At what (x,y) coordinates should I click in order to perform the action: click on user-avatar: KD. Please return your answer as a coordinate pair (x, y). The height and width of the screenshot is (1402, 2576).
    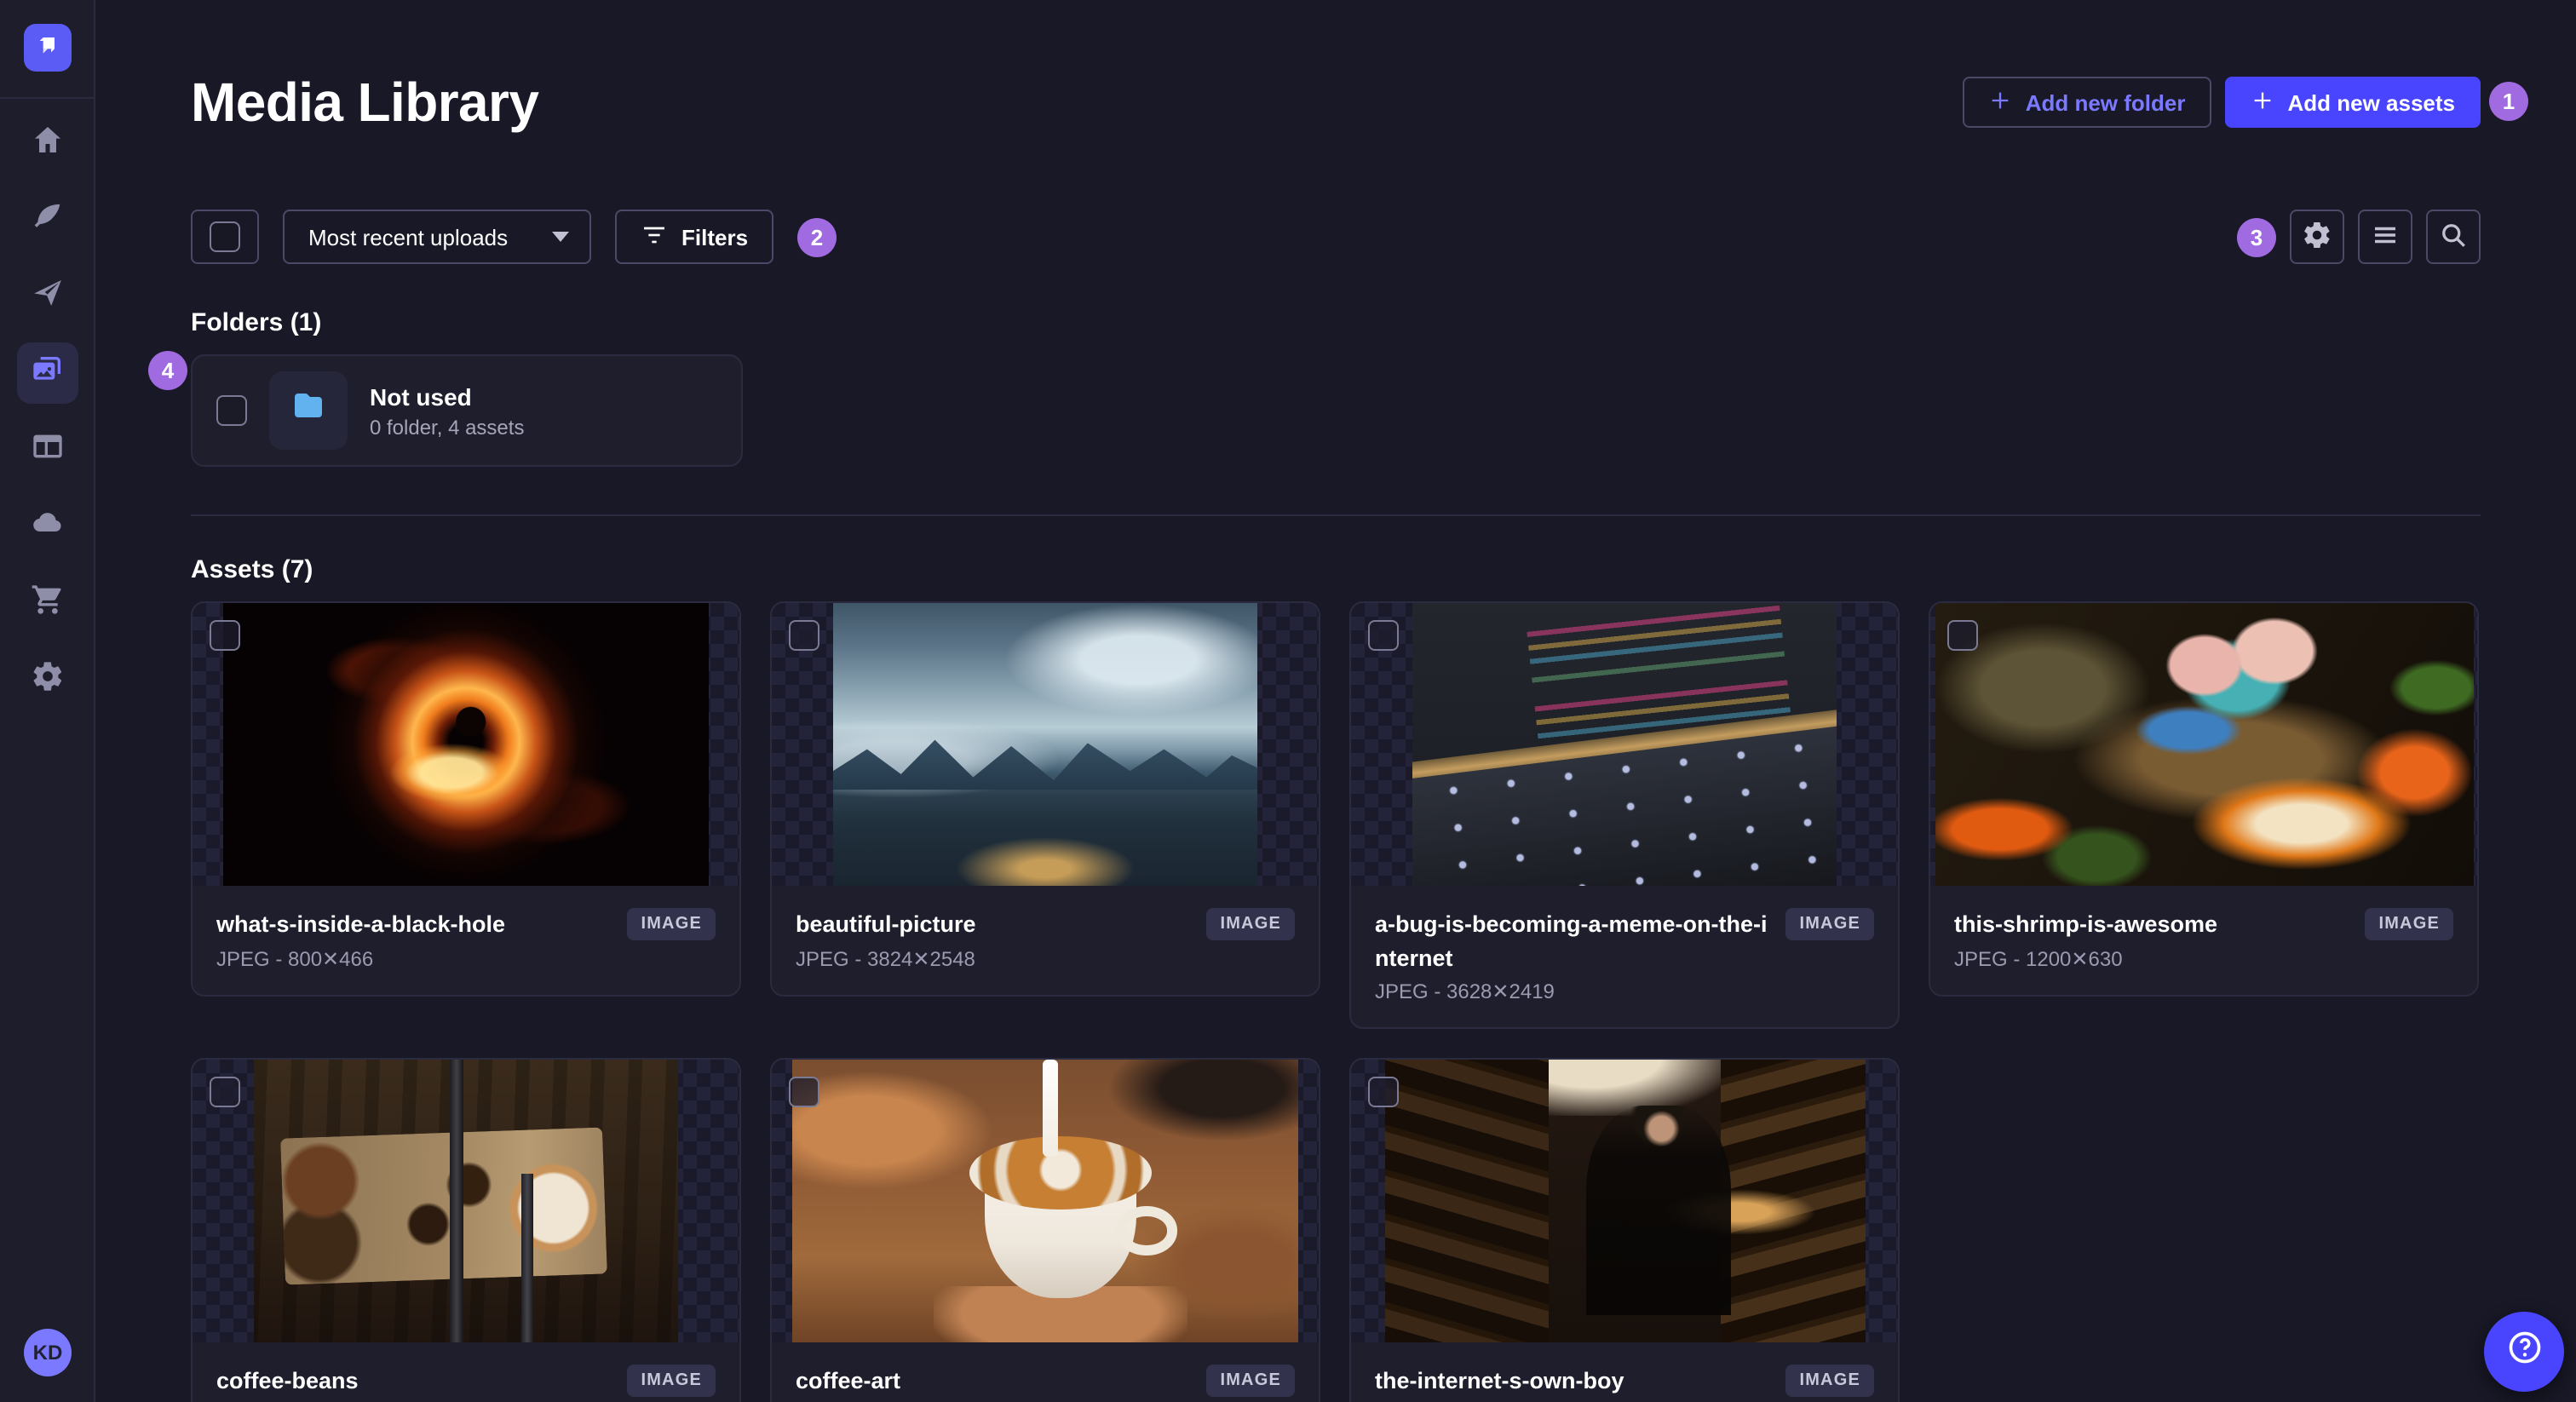
    Looking at the image, I should click on (48, 1352).